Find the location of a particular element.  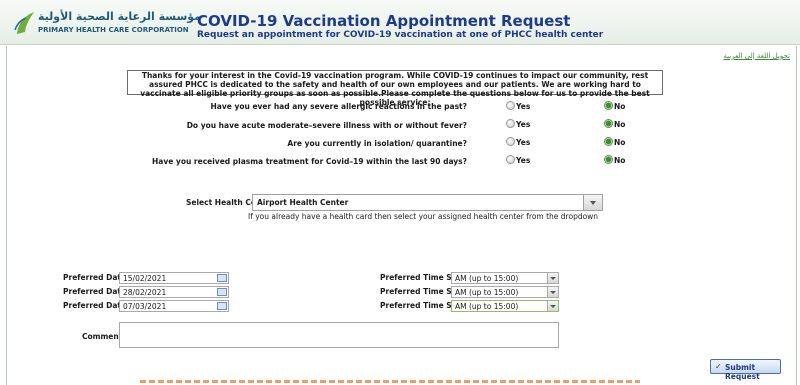

q1-yes-radio is located at coordinates (510, 105).